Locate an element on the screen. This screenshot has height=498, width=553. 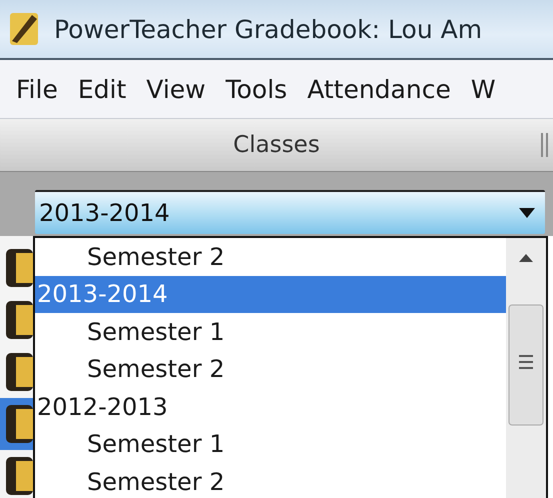
window-title: PowerTeacher Gradebook: Lou Am is located at coordinates (268, 29).